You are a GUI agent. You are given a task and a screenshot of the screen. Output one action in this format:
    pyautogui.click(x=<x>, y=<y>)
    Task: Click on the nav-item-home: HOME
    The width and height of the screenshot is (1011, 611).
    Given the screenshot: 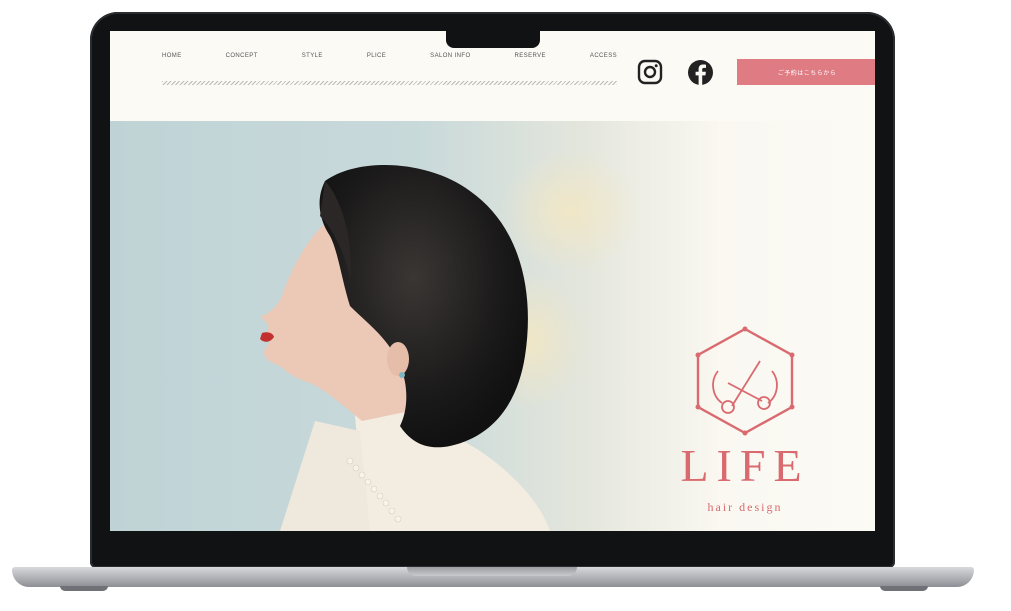 What is the action you would take?
    pyautogui.click(x=172, y=56)
    